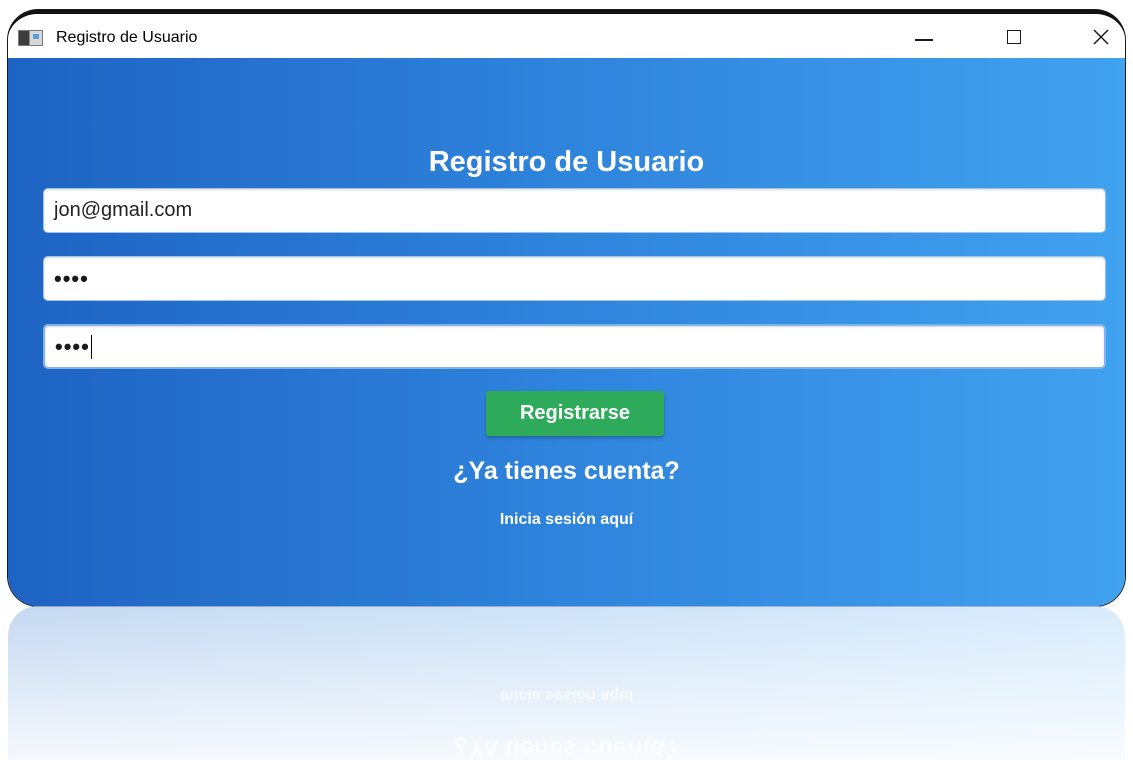  Describe the element at coordinates (566, 471) in the screenshot. I see `have-account-heading: ¿Ya tienes cuenta?` at that location.